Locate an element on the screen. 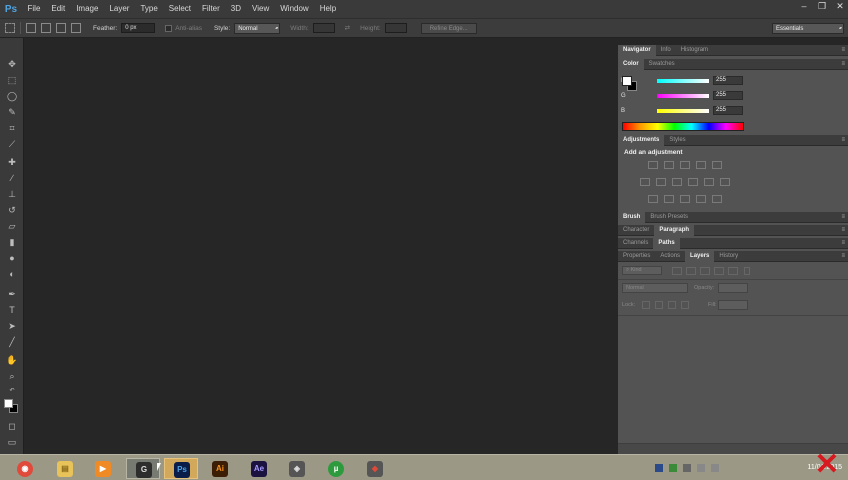 The height and width of the screenshot is (480, 848). tab-swatches: Swatches is located at coordinates (662, 64).